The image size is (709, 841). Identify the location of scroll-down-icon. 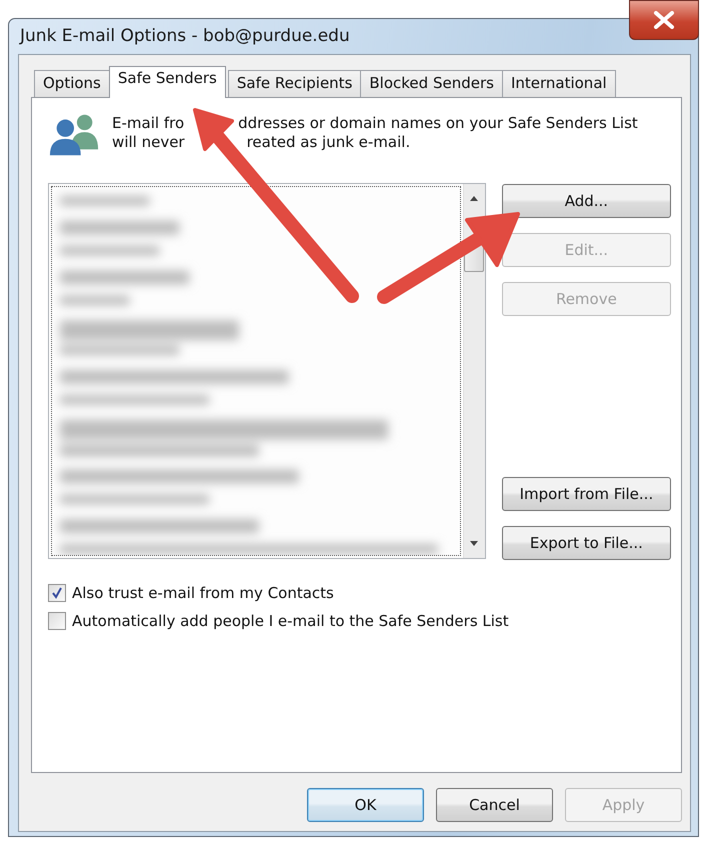
(474, 544).